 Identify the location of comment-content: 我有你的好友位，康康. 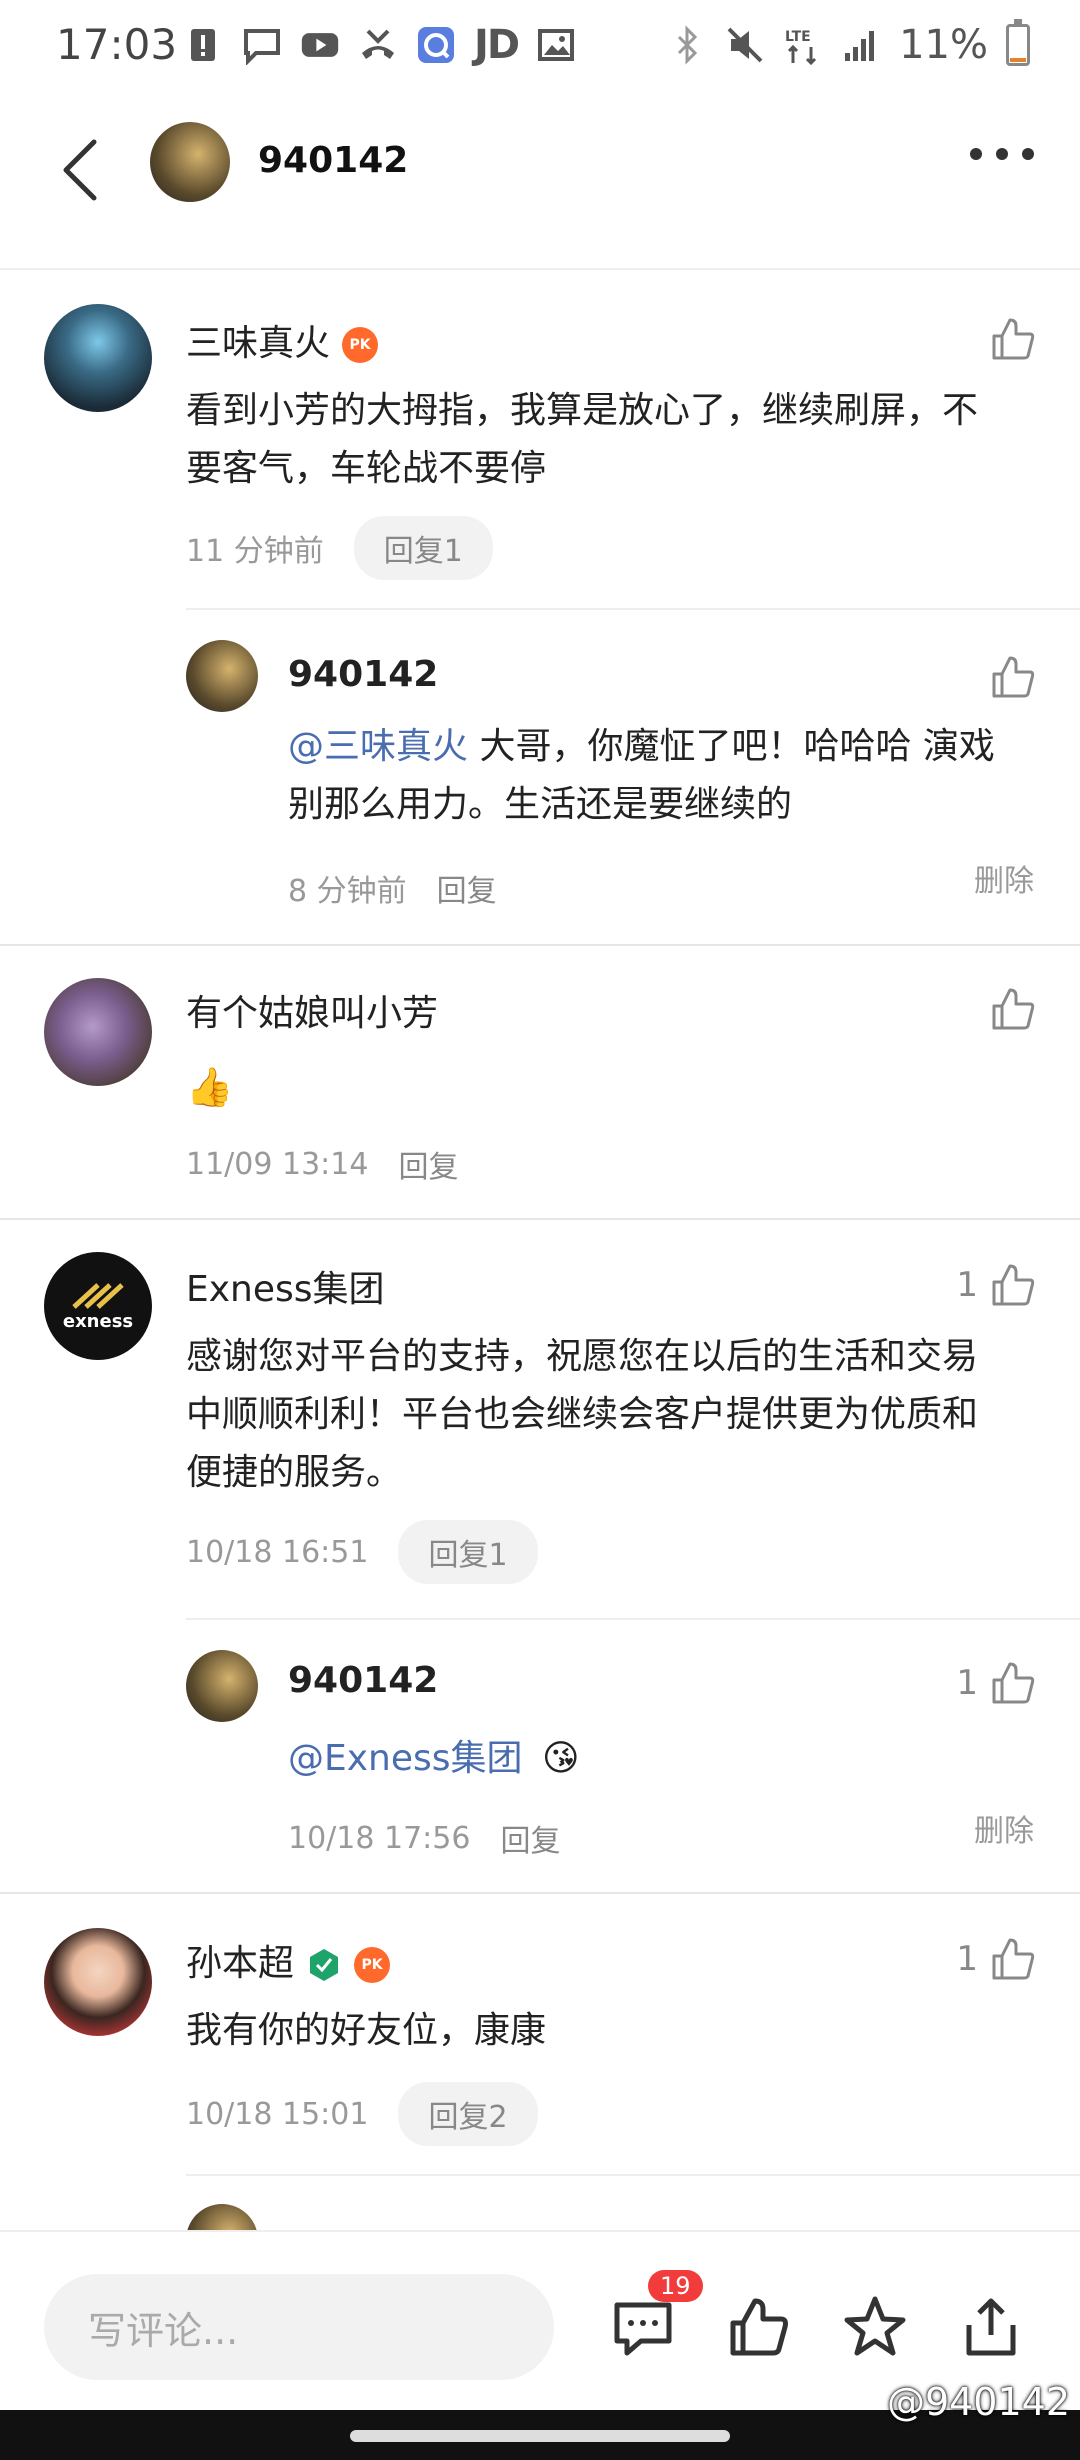
(366, 2031).